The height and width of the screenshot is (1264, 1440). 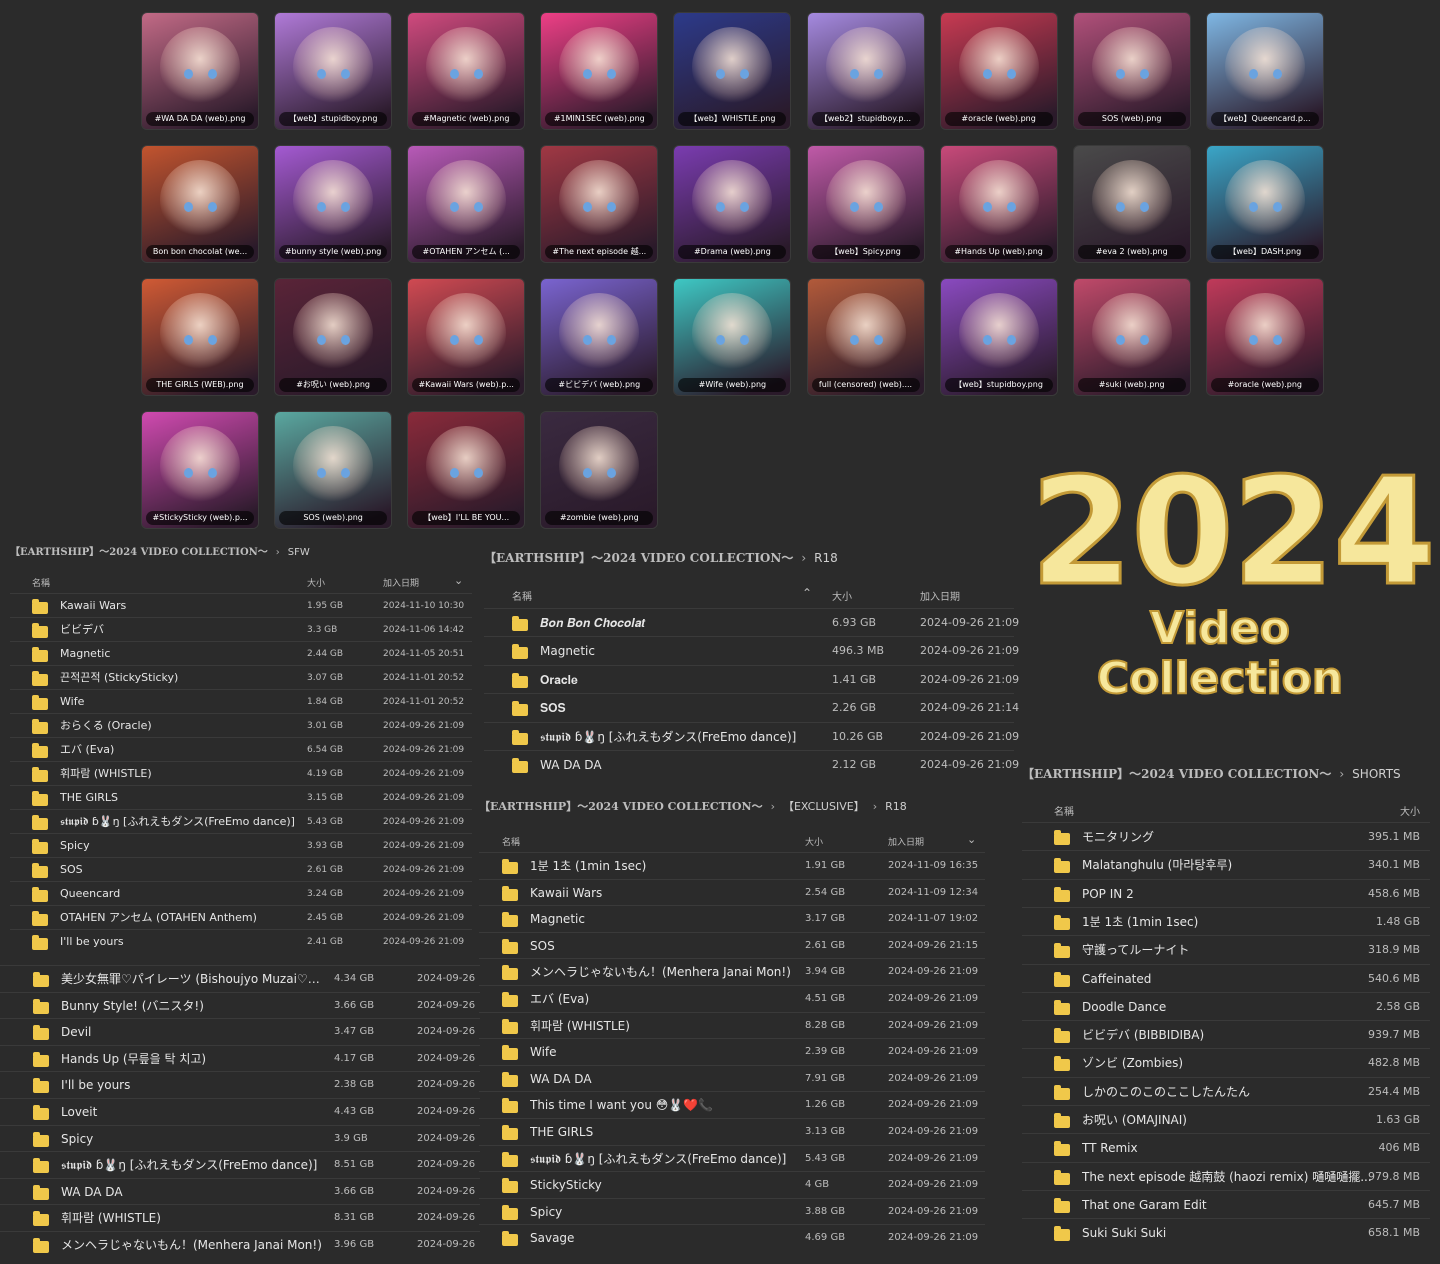 What do you see at coordinates (732, 1078) in the screenshot?
I see `folder-row: WA DA DA 7.91 GB 2024-09-26 21:09` at bounding box center [732, 1078].